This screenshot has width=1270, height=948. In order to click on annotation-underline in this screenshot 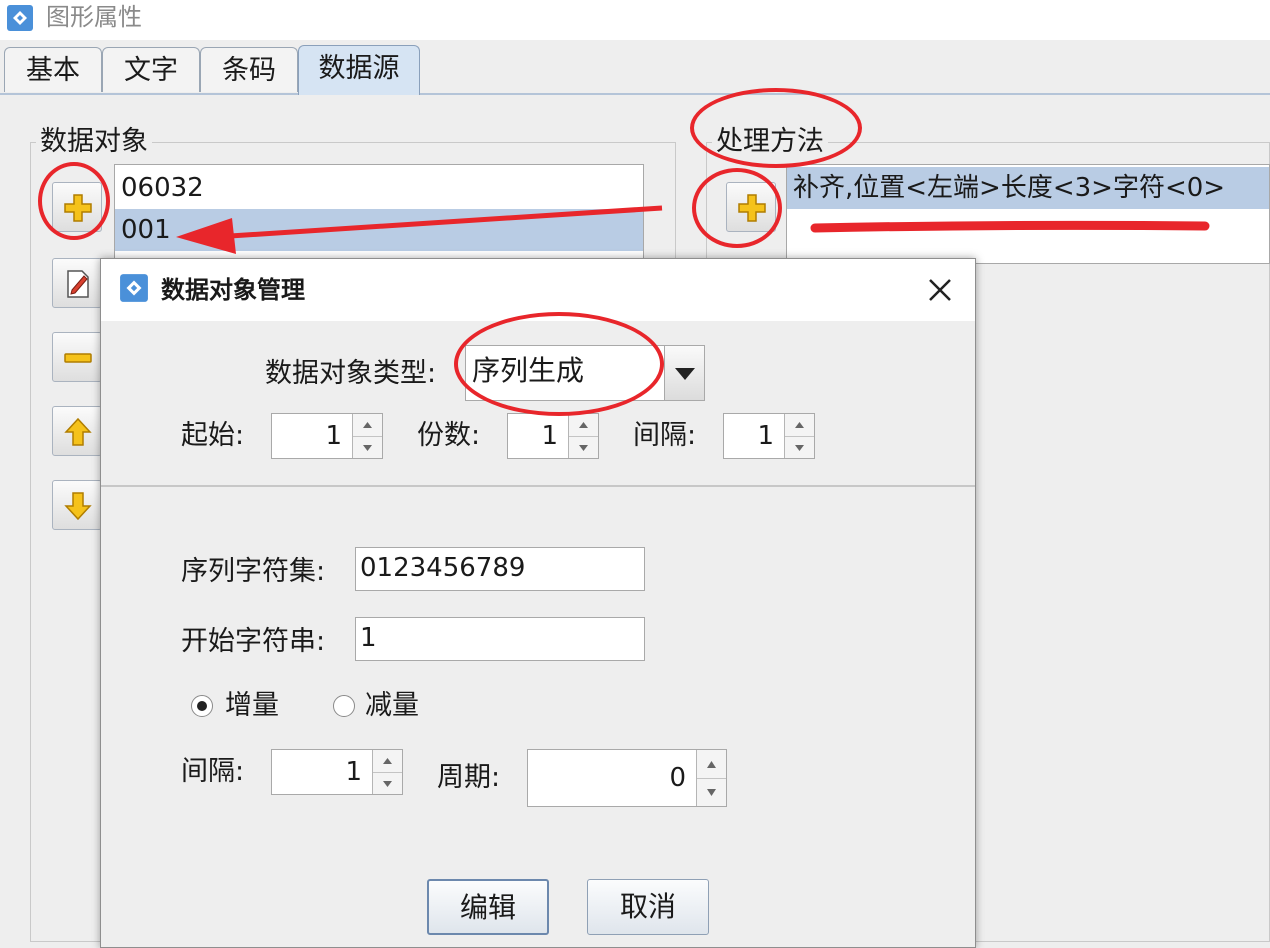, I will do `click(1010, 226)`.